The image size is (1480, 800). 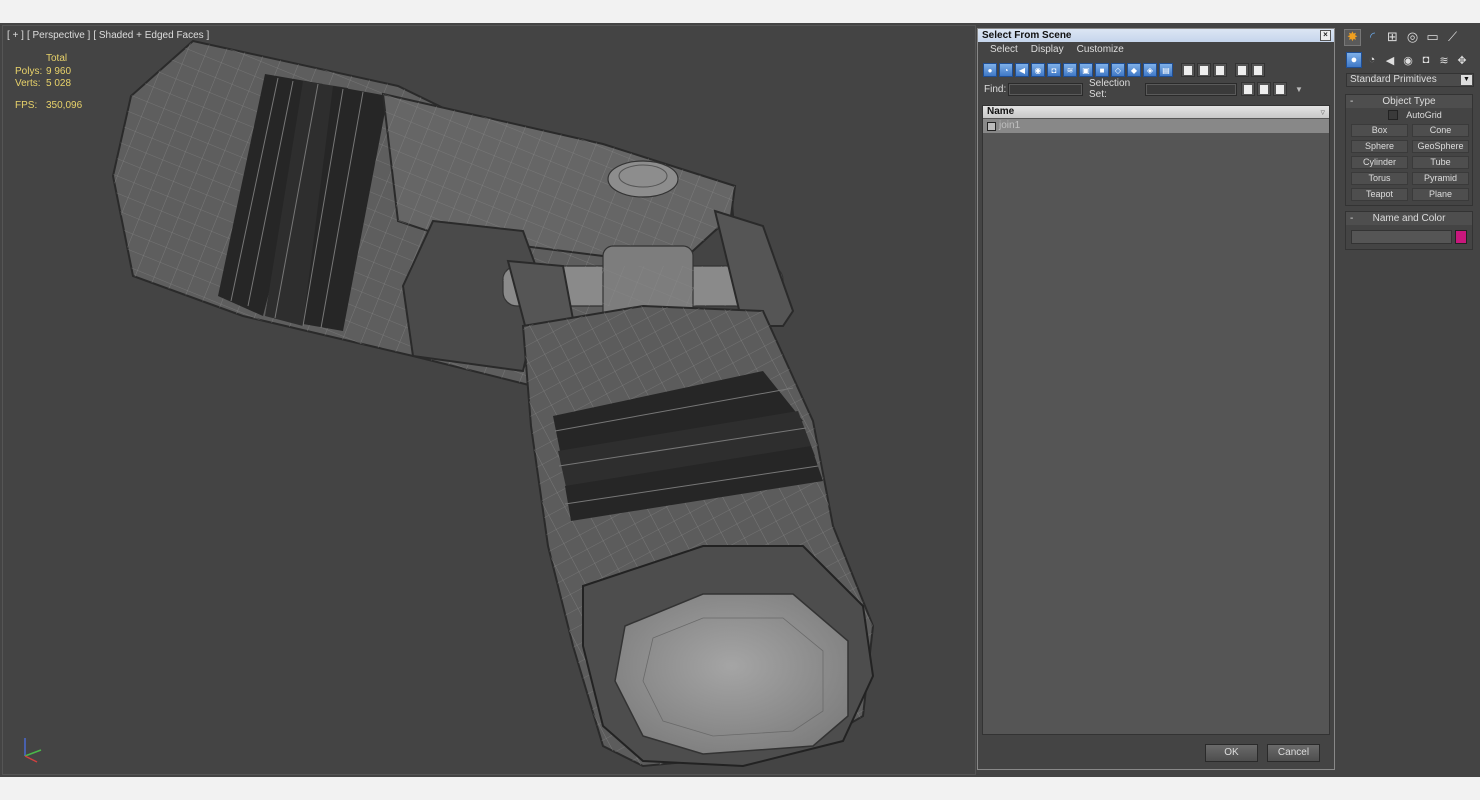 What do you see at coordinates (1390, 60) in the screenshot?
I see `lights-icon: ◀` at bounding box center [1390, 60].